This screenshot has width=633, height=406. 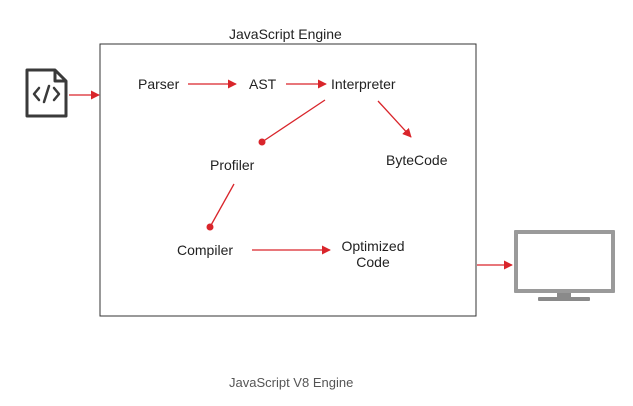 What do you see at coordinates (373, 262) in the screenshot?
I see `node-optimized-line2: Code` at bounding box center [373, 262].